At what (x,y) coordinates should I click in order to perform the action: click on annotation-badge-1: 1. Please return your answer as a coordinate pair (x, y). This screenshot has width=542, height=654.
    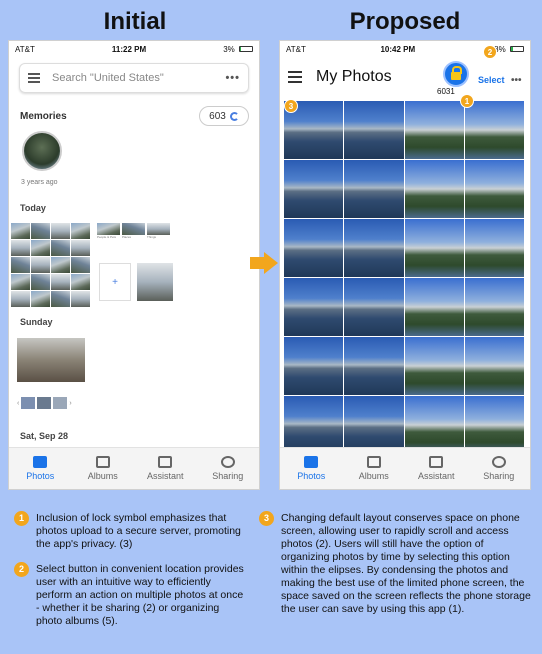
    Looking at the image, I should click on (467, 101).